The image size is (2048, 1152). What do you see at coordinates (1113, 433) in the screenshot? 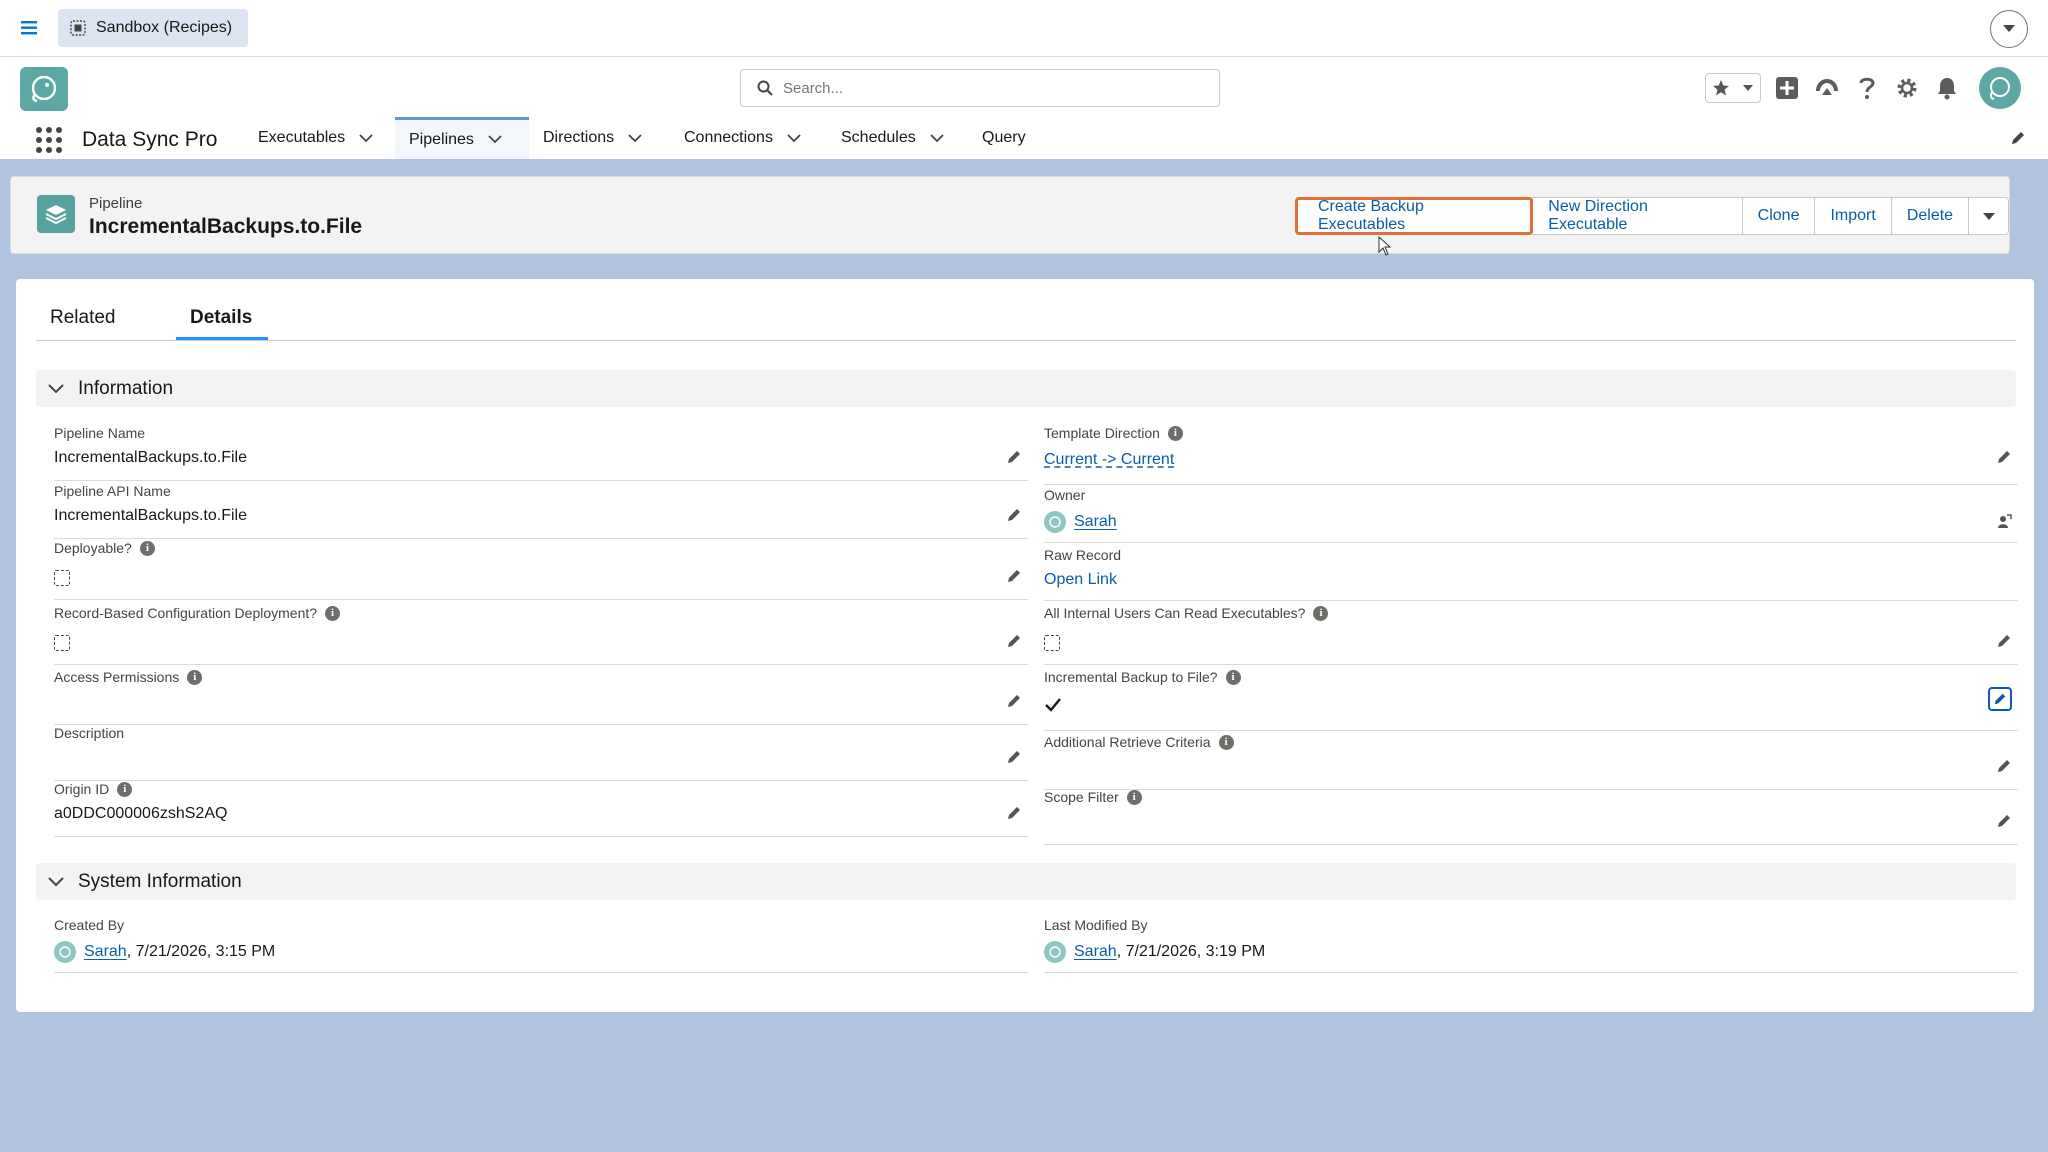
I see `field-label: Template Direction i` at bounding box center [1113, 433].